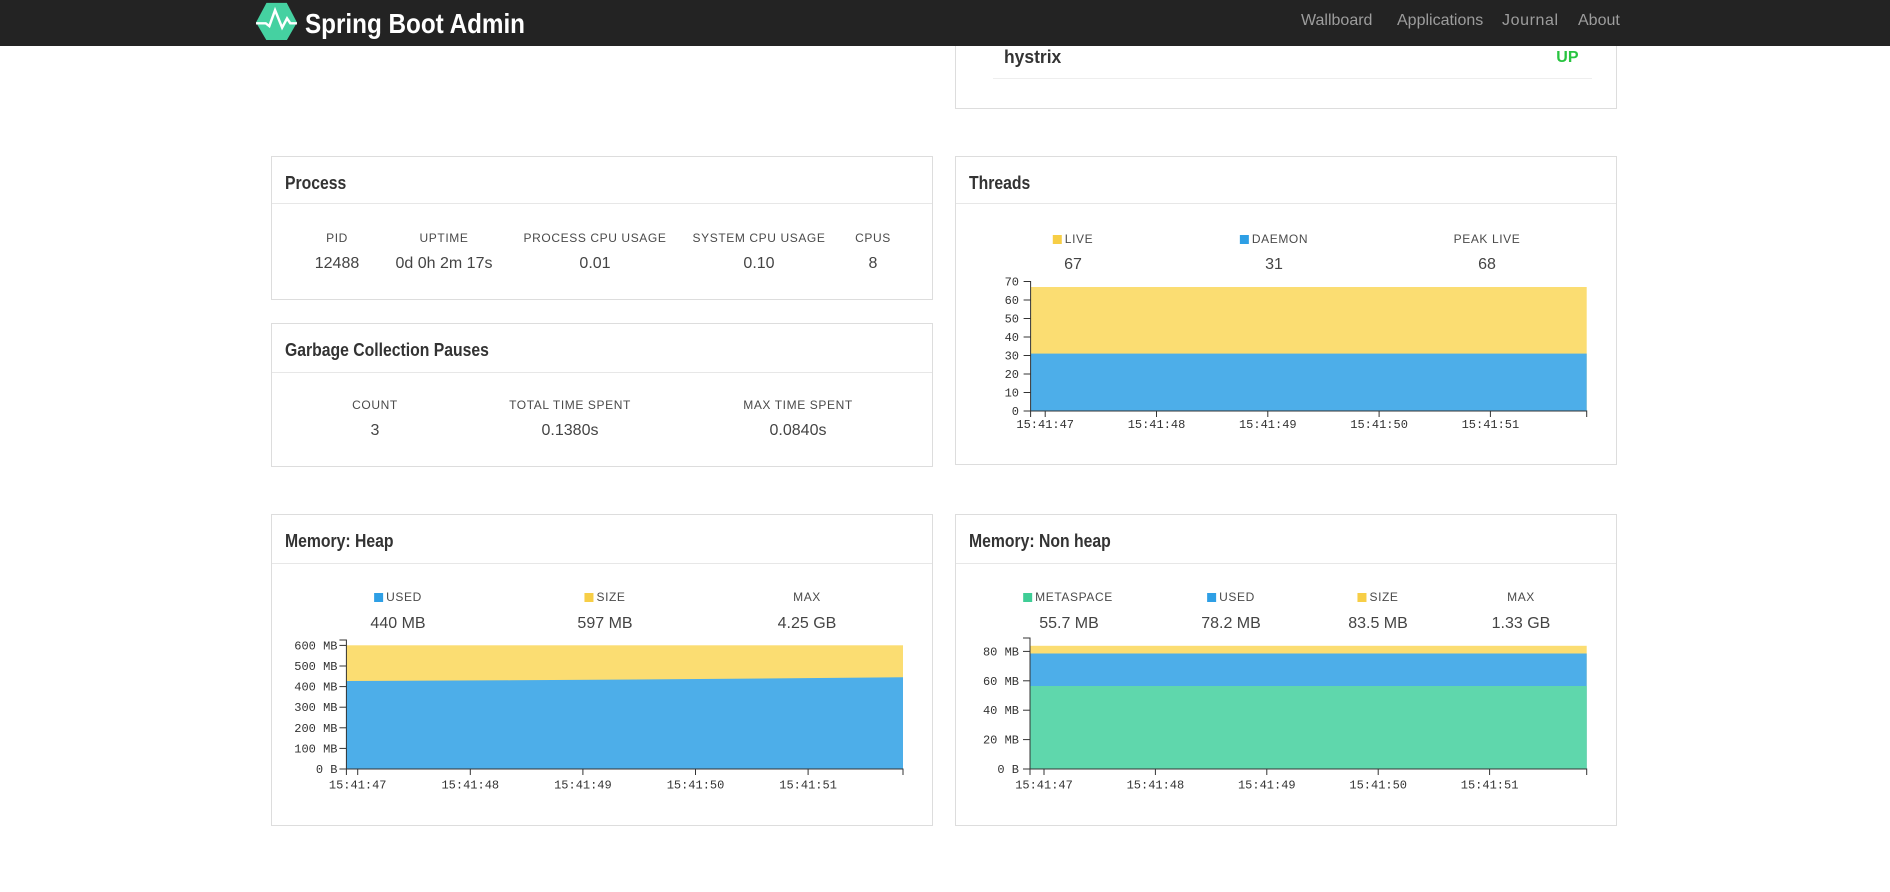  Describe the element at coordinates (315, 646) in the screenshot. I see `svg-text: 600 MB` at that location.